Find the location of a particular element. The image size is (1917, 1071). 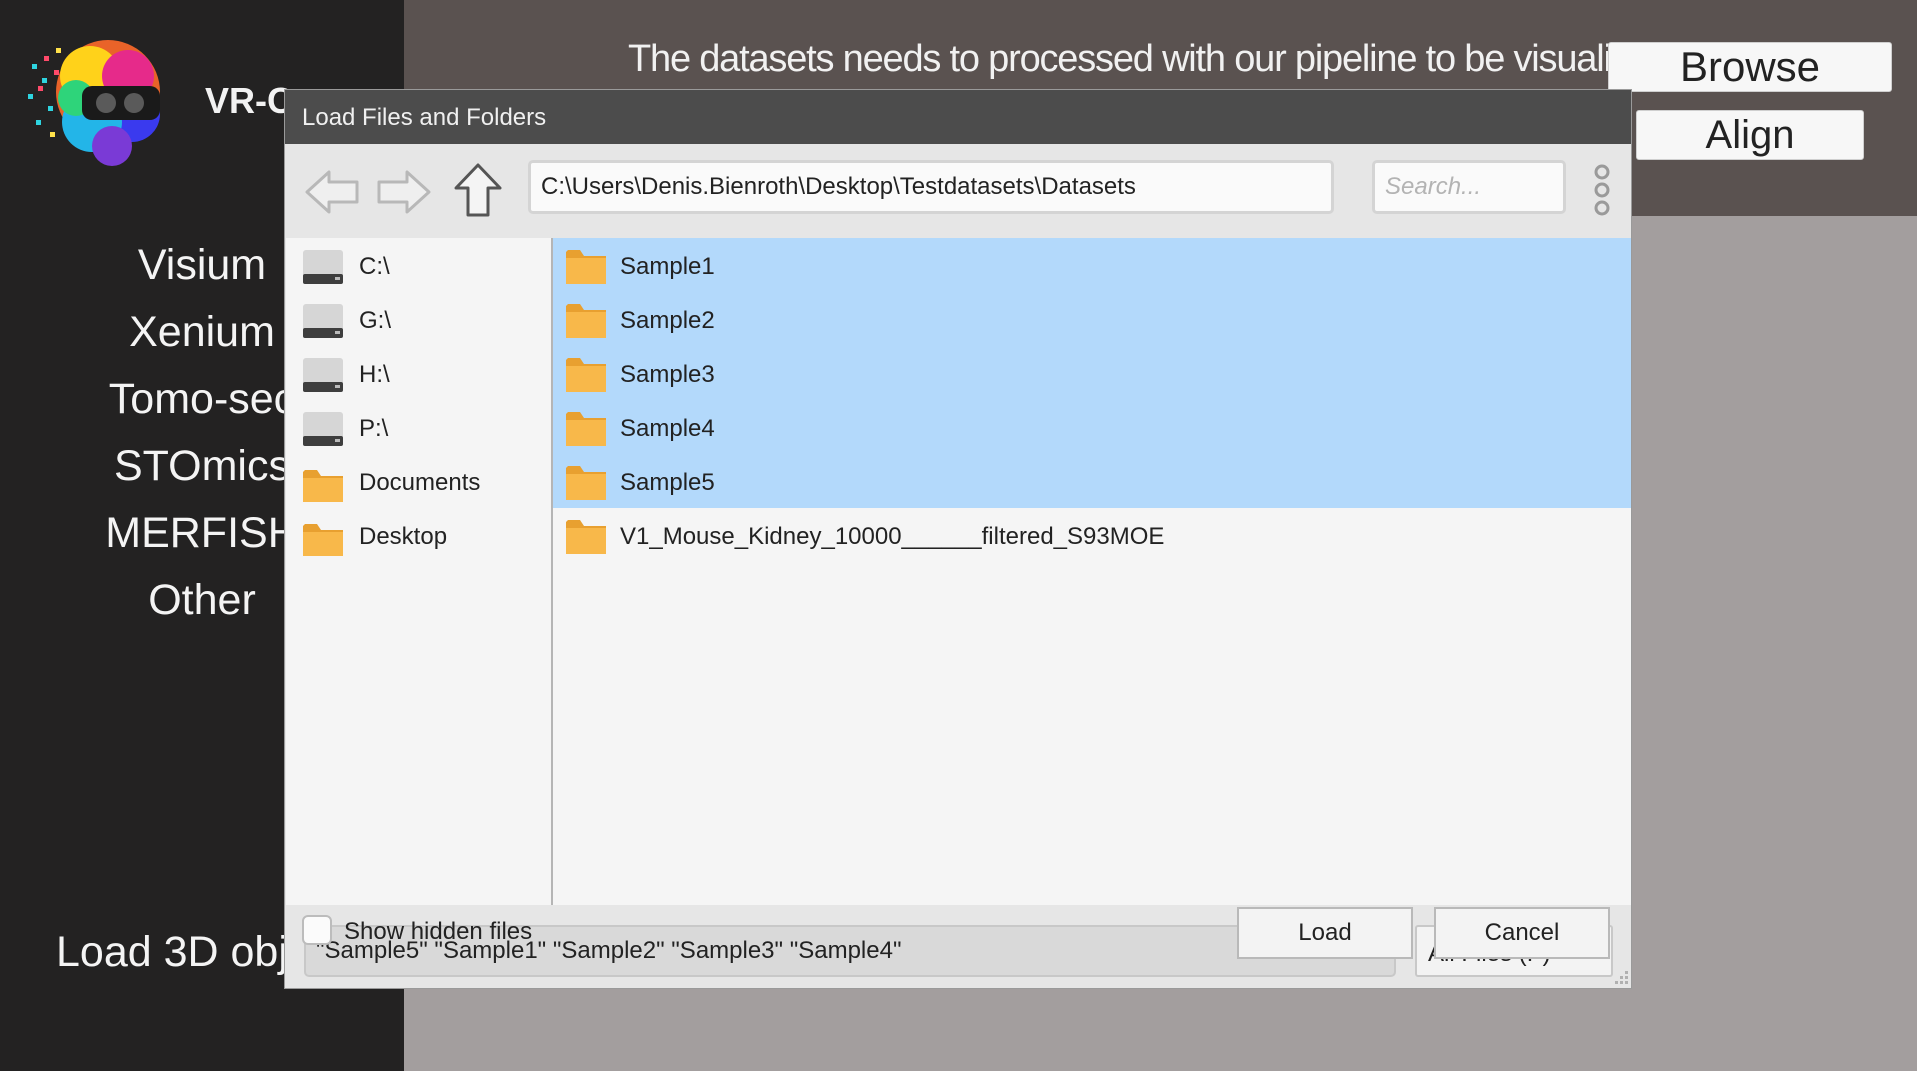

place-label: Documents is located at coordinates (420, 482).